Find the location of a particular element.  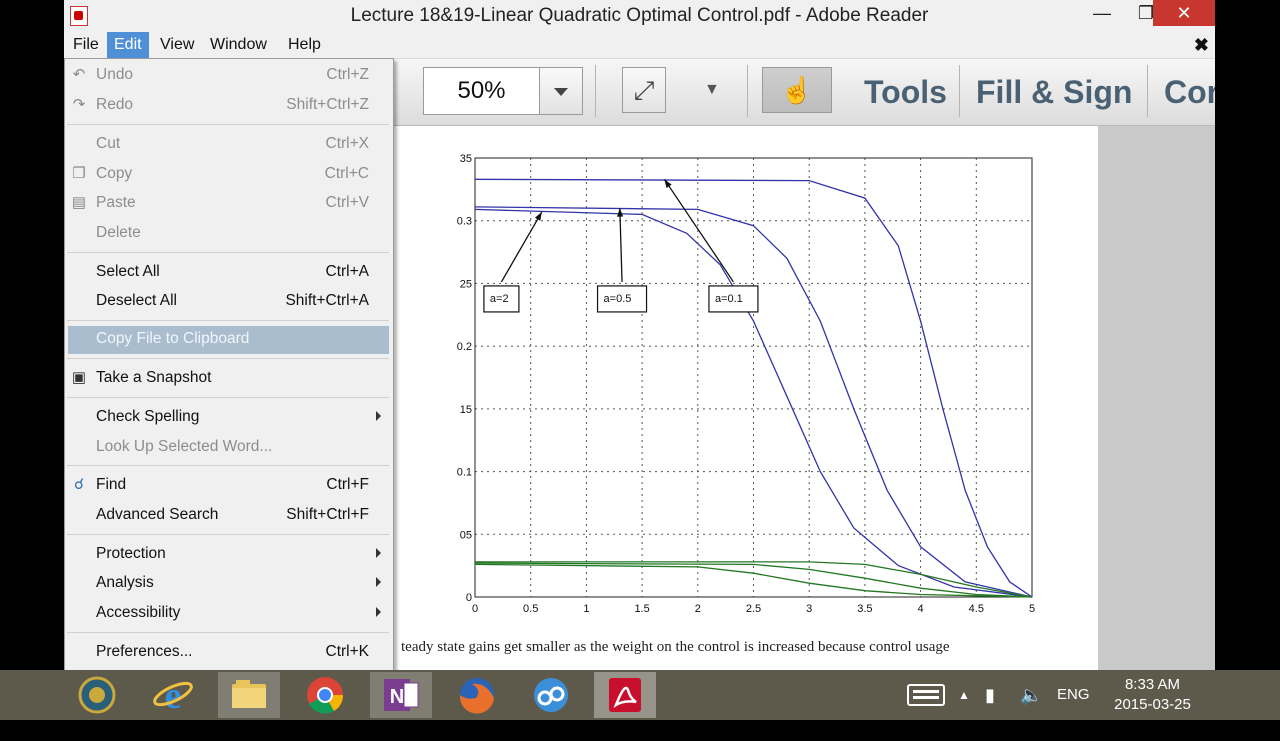

svg-text: e is located at coordinates (173, 696).